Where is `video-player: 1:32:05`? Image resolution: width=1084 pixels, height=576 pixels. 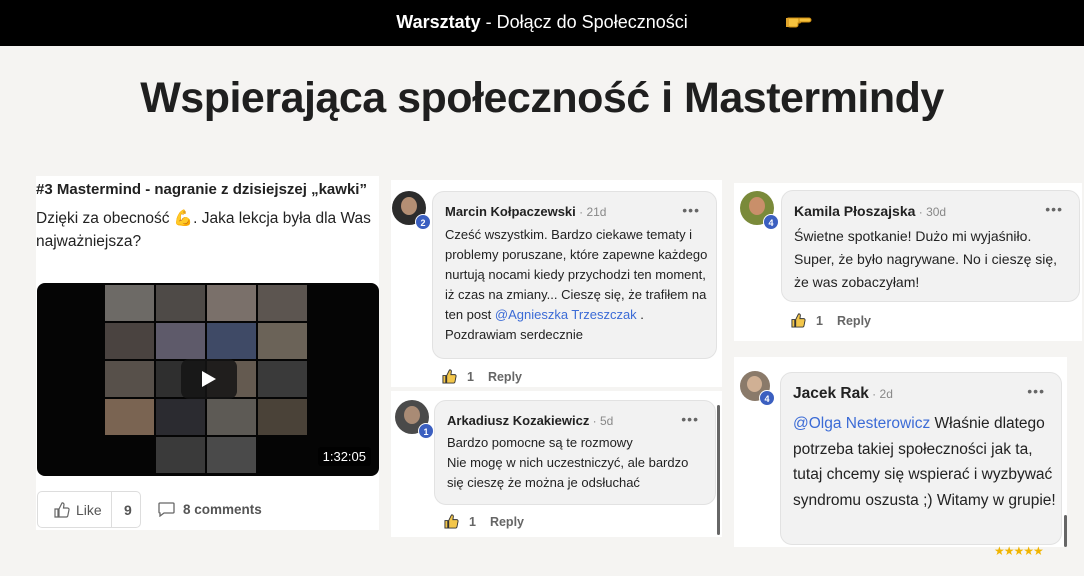 video-player: 1:32:05 is located at coordinates (208, 379).